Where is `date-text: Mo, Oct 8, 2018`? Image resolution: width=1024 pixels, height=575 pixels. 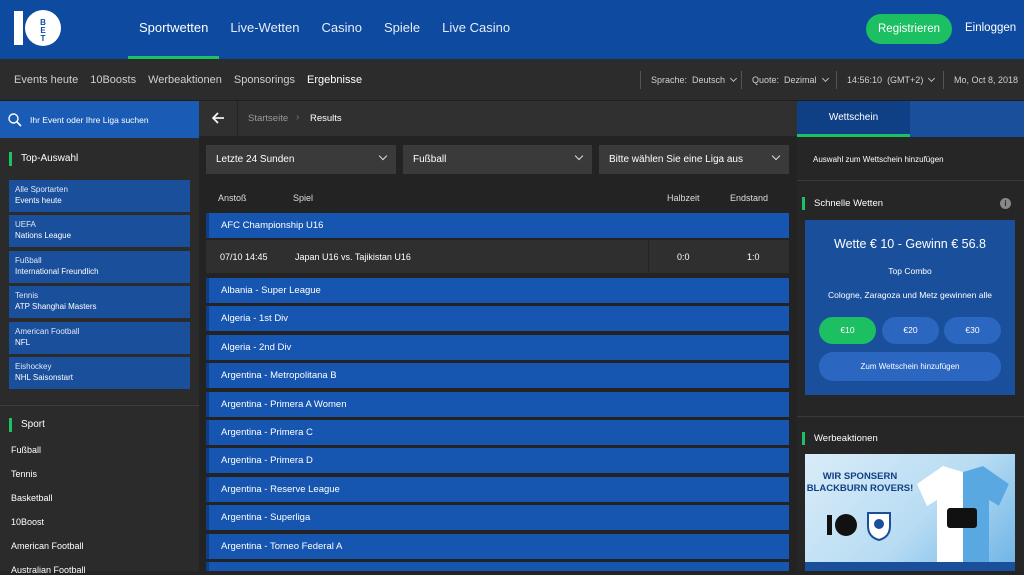
date-text: Mo, Oct 8, 2018 is located at coordinates (986, 80).